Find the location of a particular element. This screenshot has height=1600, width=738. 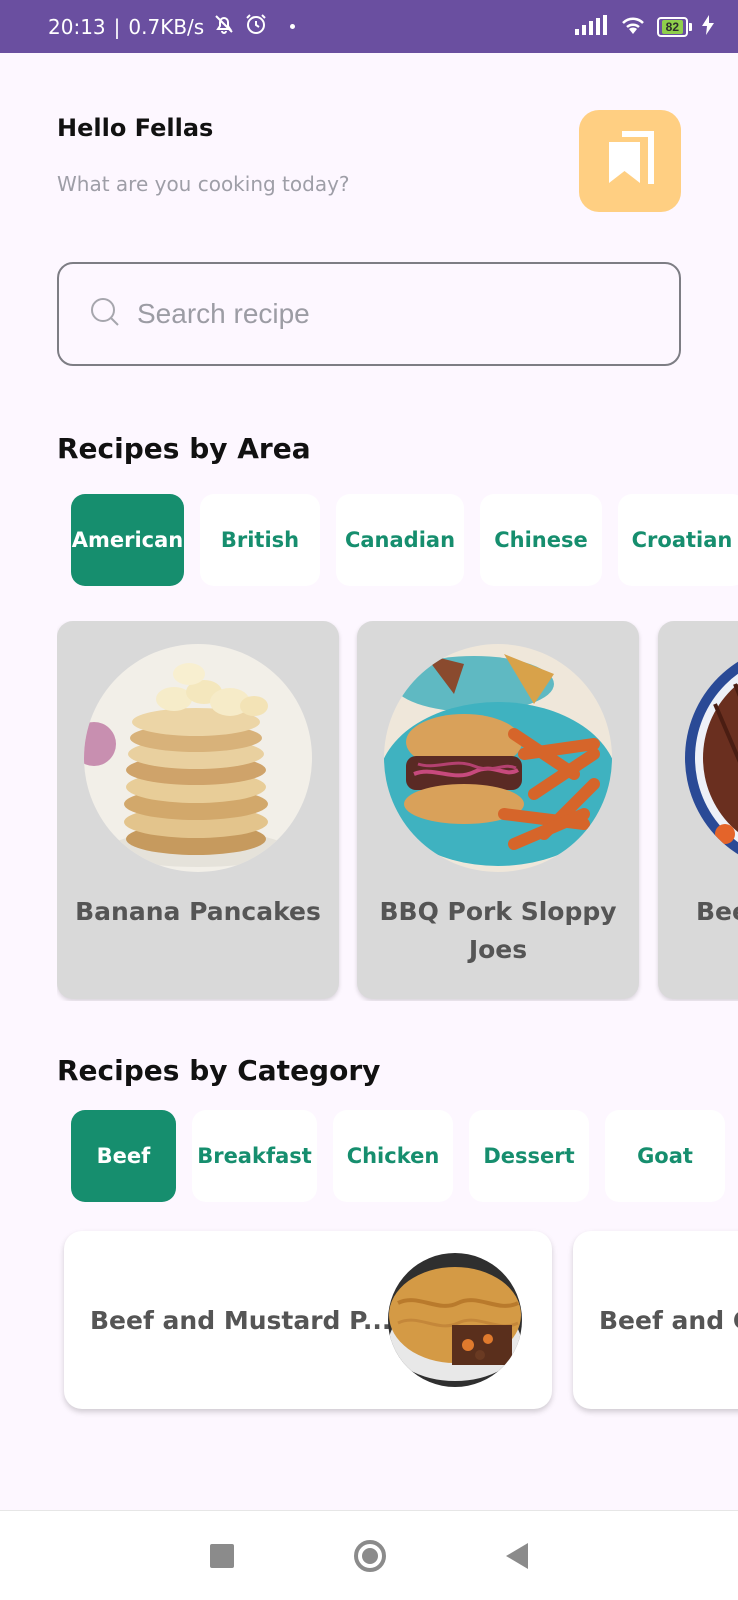

category-section-title: Recipes by Category is located at coordinates (219, 1070).